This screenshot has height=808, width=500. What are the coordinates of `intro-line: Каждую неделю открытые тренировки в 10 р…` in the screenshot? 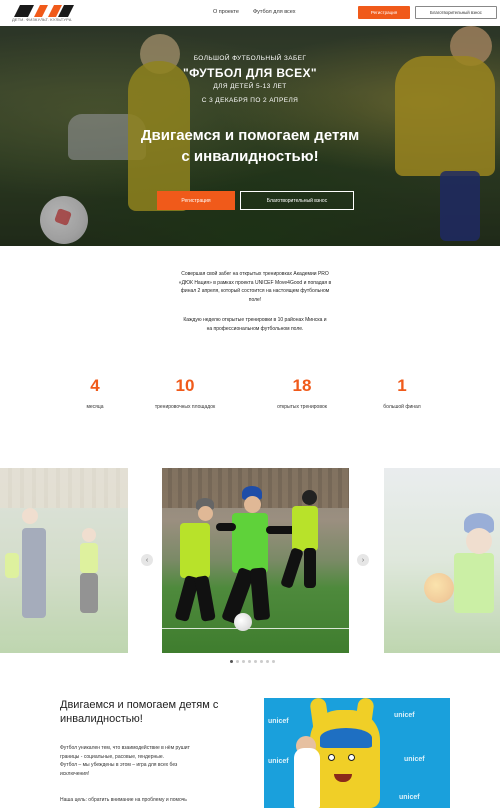 It's located at (255, 320).